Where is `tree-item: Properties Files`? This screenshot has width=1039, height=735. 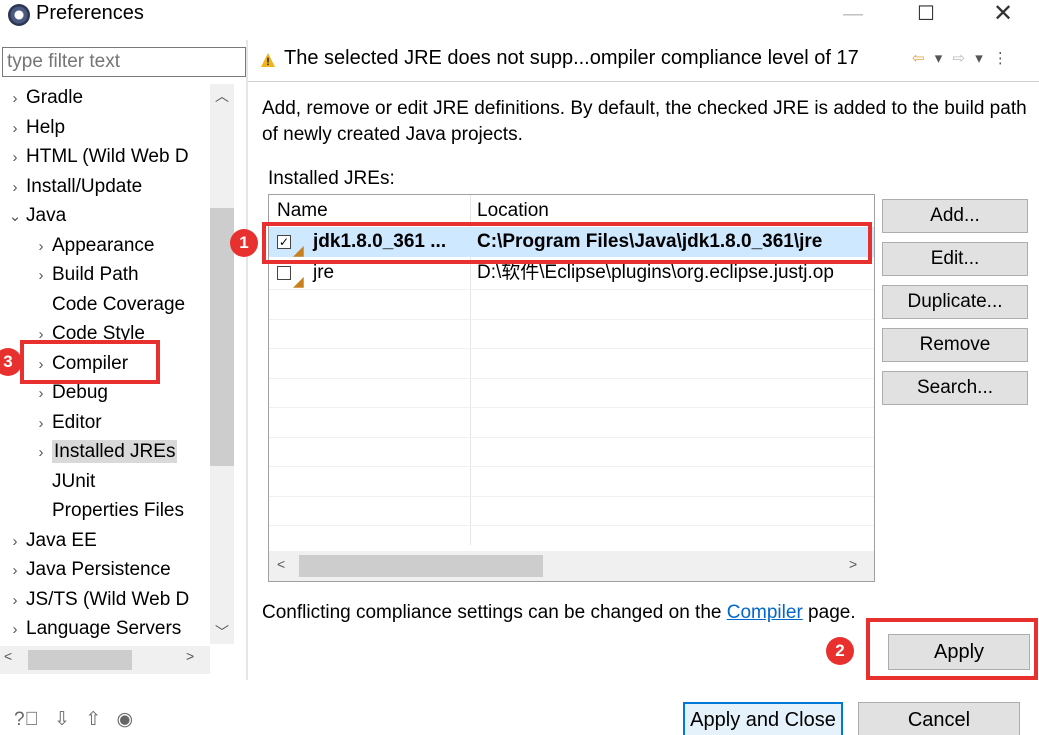 tree-item: Properties Files is located at coordinates (107, 511).